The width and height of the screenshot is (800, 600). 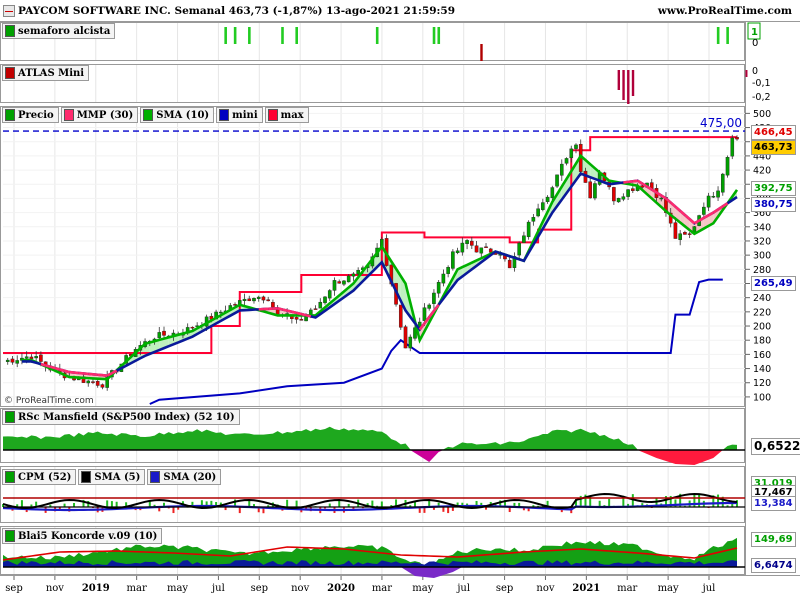 What do you see at coordinates (59, 31) in the screenshot?
I see `legend-semaforo: semaforo alcista` at bounding box center [59, 31].